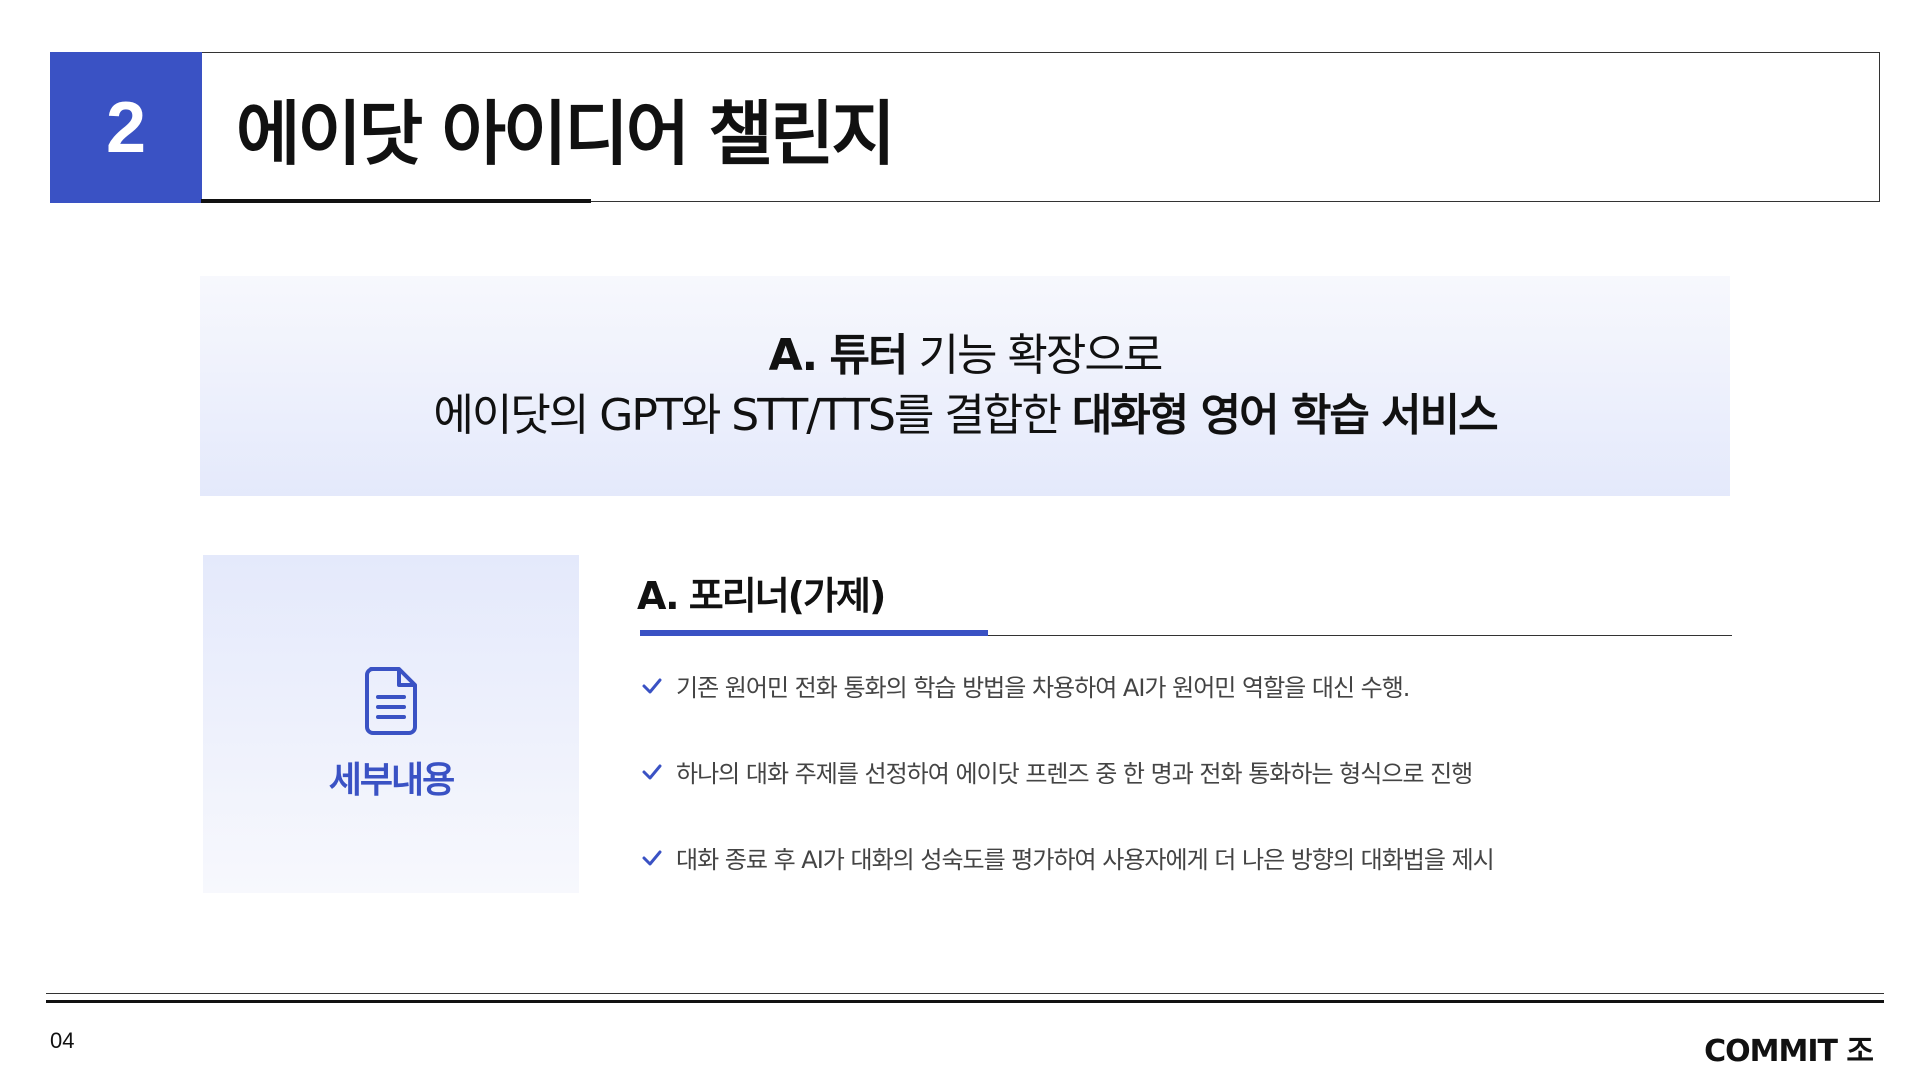 The height and width of the screenshot is (1080, 1920). What do you see at coordinates (965, 127) in the screenshot?
I see `slide-header: 2 에이닷 아이디어 챌린지` at bounding box center [965, 127].